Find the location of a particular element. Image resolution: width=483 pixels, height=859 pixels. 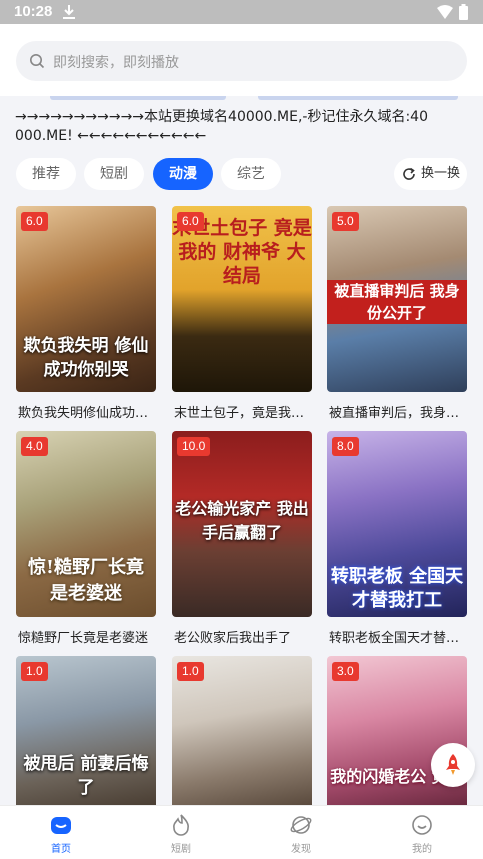

card-title: 欺负我失明修仙成功你别哭 is located at coordinates (87, 413).